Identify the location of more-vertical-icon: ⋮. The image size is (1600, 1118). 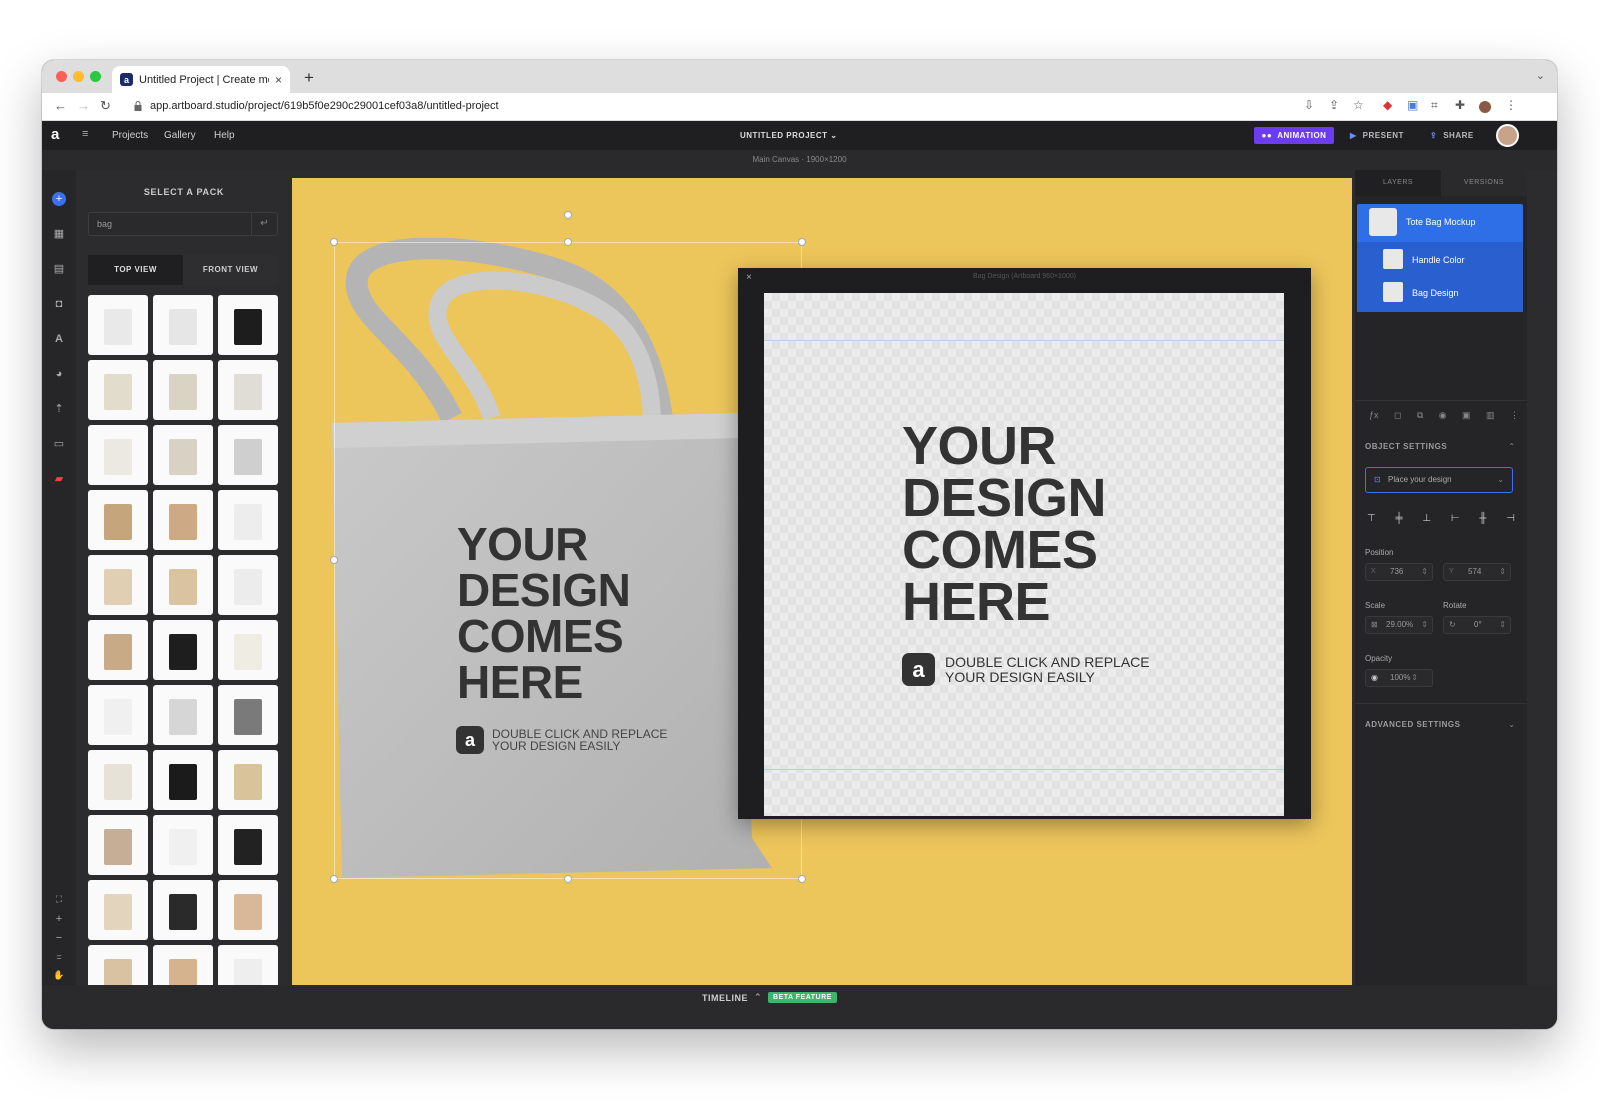
(1511, 105).